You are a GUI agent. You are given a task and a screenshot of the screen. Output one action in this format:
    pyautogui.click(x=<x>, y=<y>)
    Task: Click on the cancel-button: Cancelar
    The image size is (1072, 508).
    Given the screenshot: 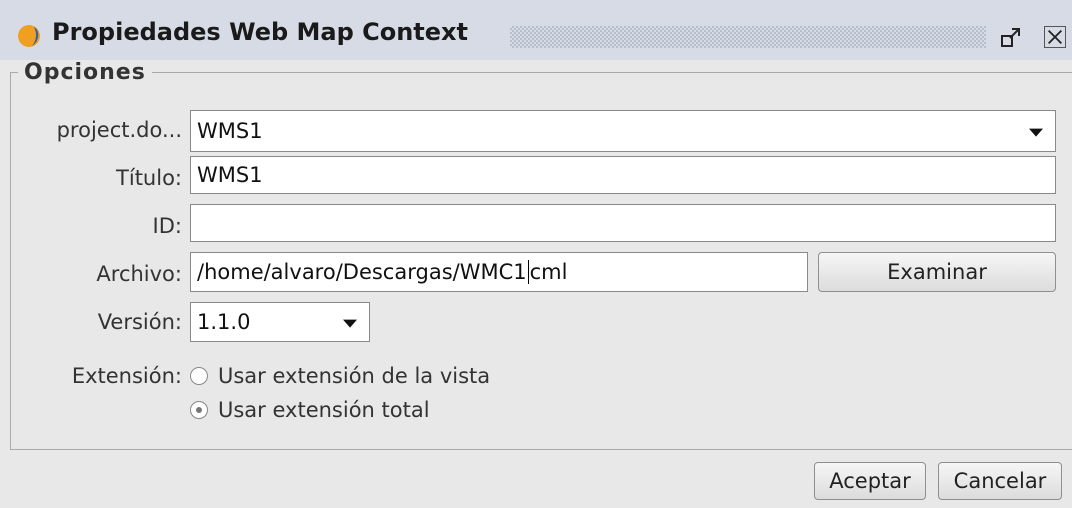 What is the action you would take?
    pyautogui.click(x=1000, y=481)
    